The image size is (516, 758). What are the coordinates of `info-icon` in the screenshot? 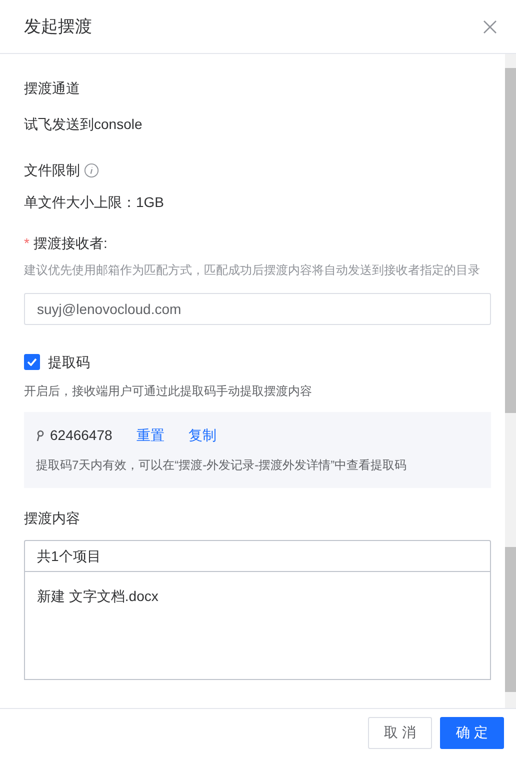 It's located at (91, 170).